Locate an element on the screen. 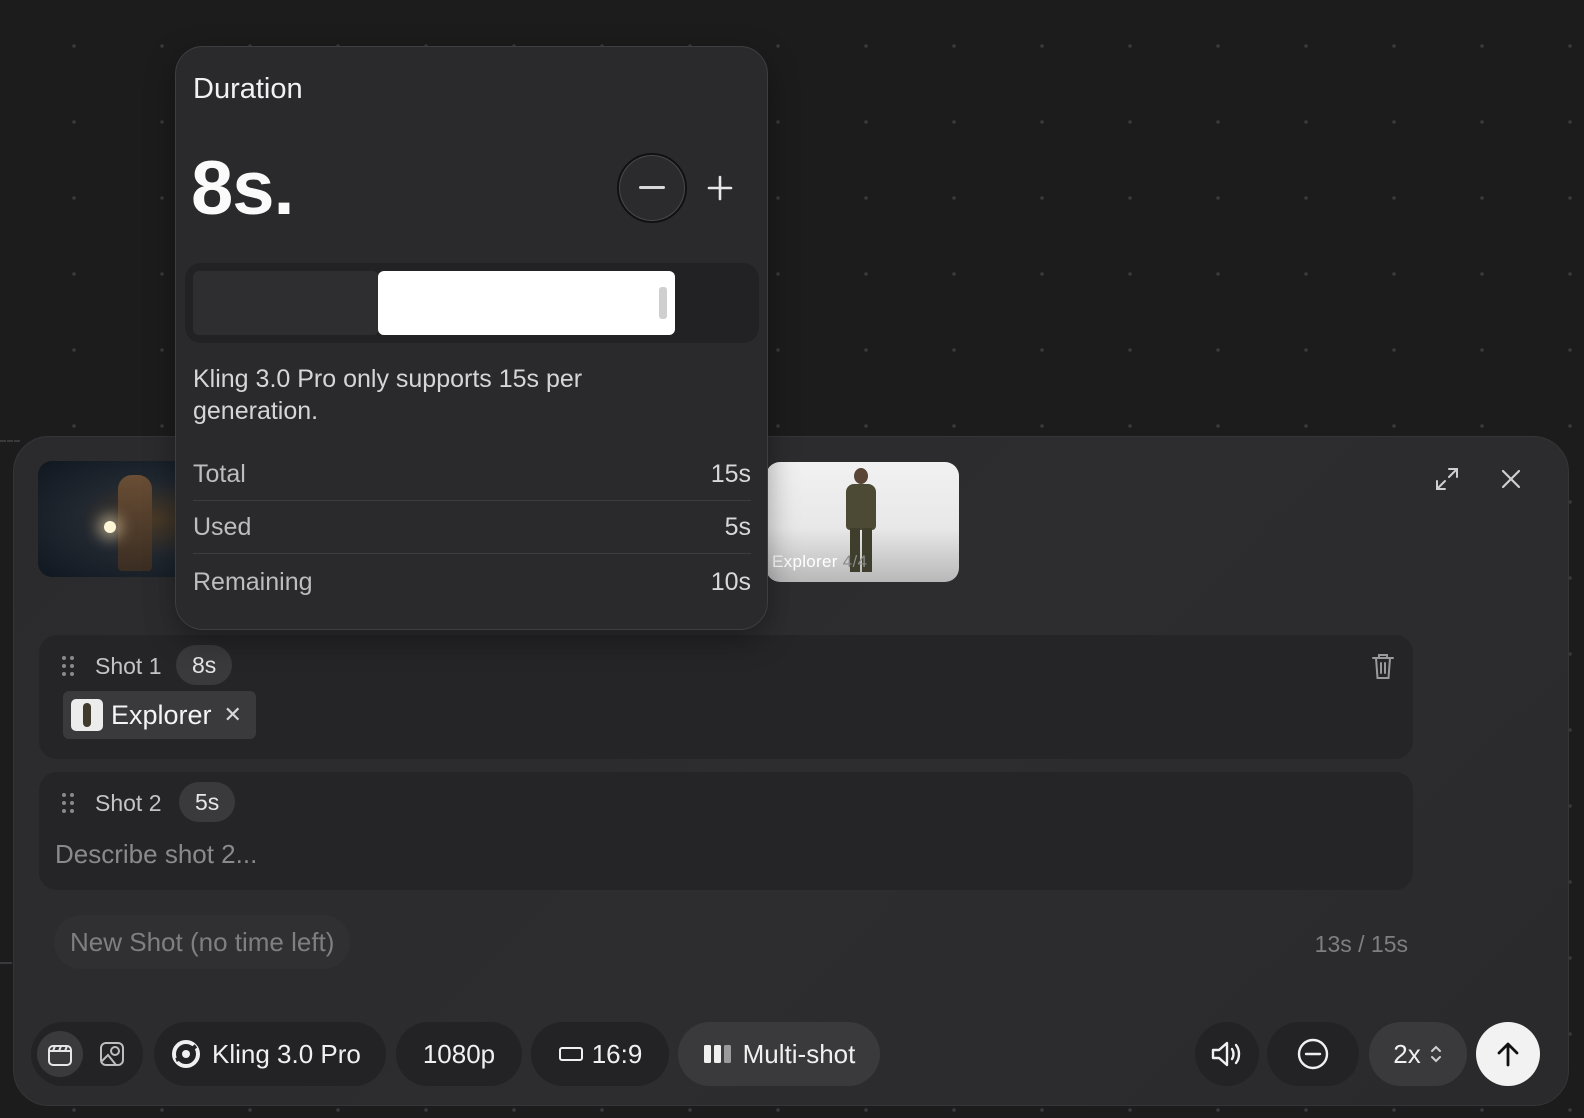  shot-label: Shot 2 is located at coordinates (128, 803).